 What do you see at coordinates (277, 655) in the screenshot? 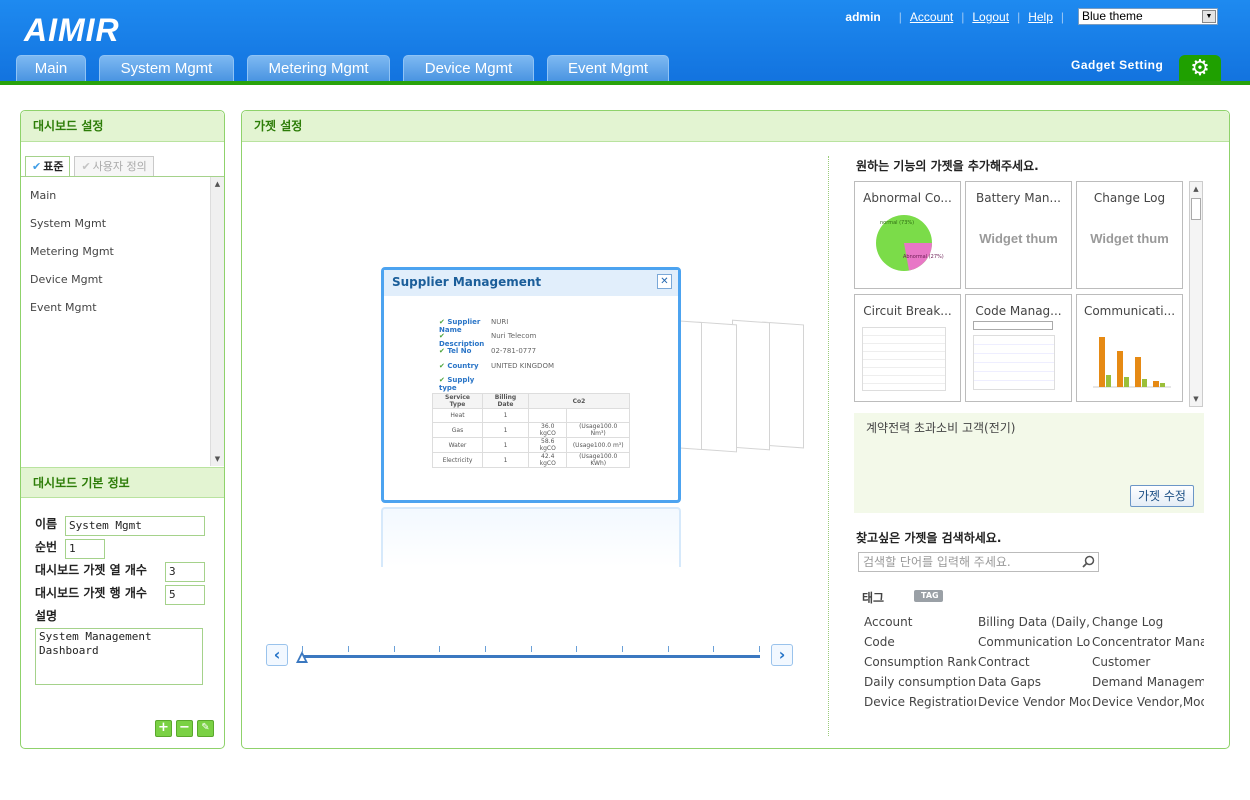
I see `prev-arrow-icon: ‹` at bounding box center [277, 655].